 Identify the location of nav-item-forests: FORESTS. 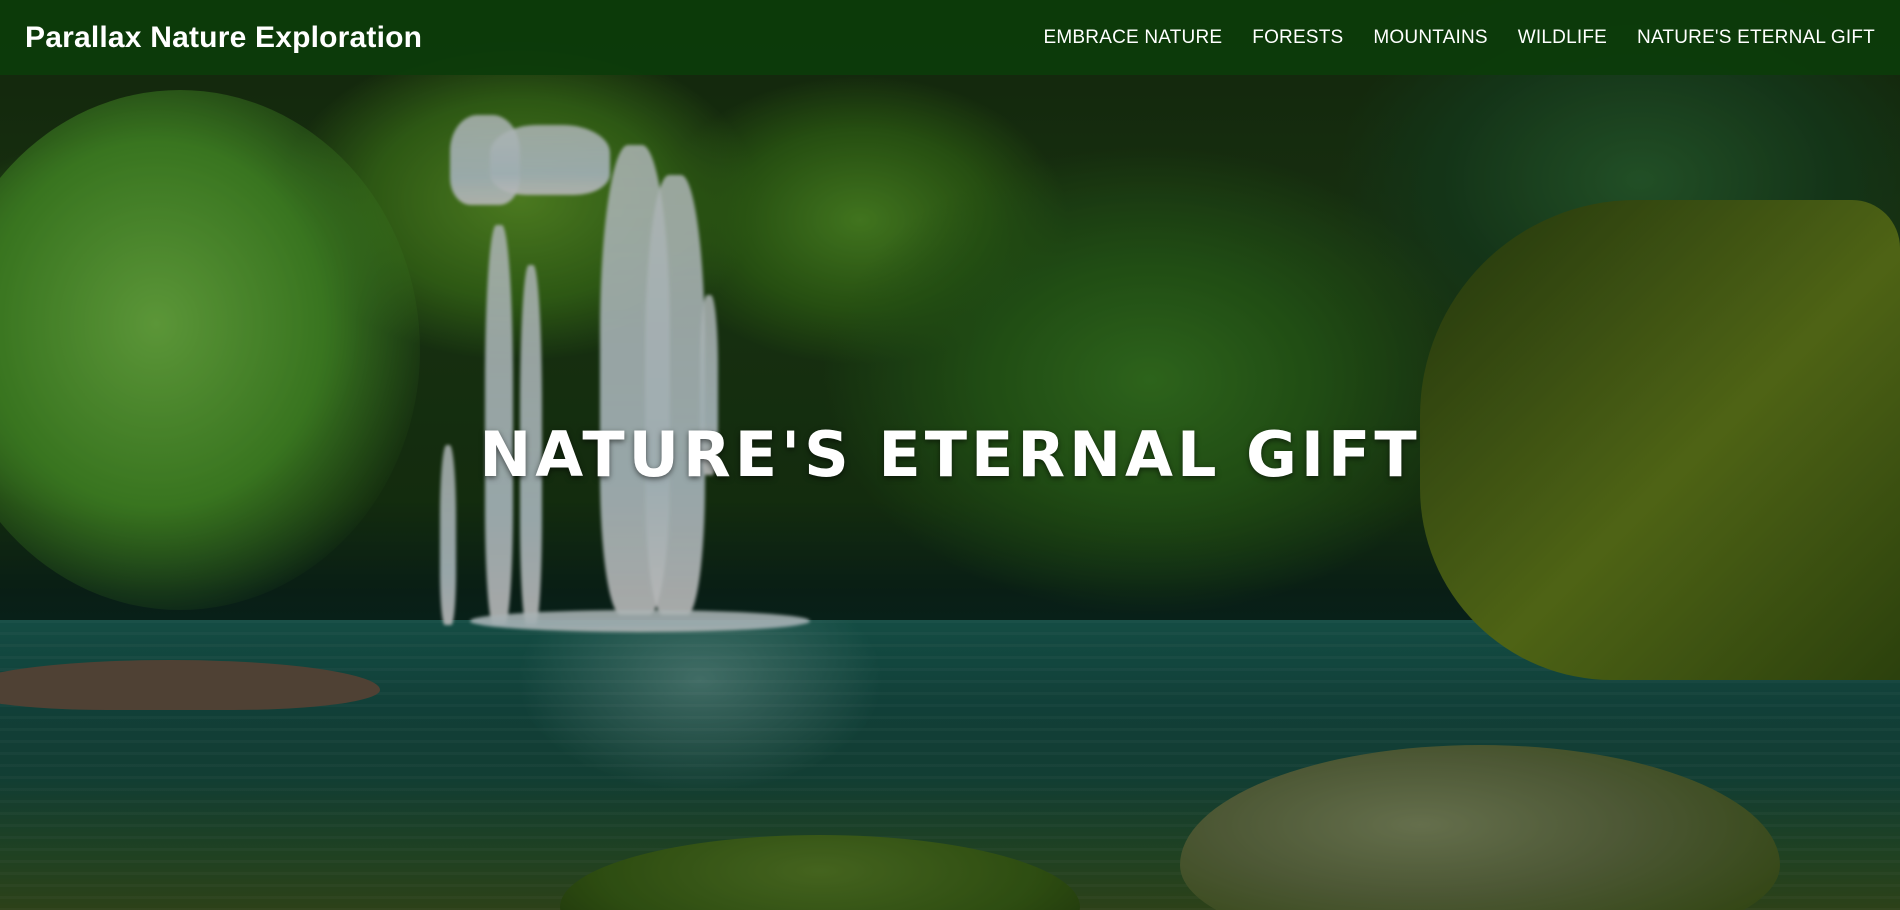
(1297, 38).